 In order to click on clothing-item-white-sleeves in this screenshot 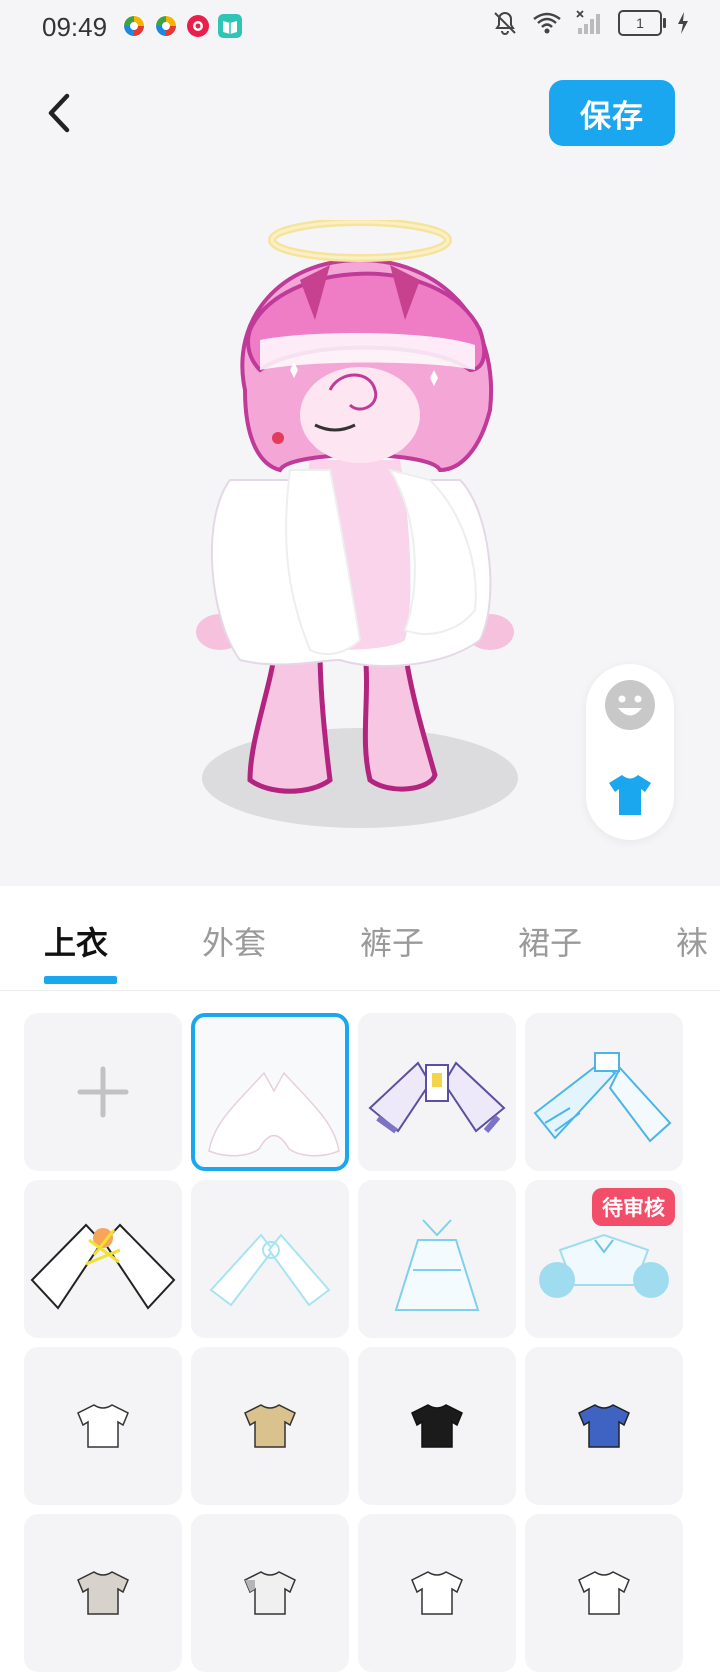, I will do `click(270, 1092)`.